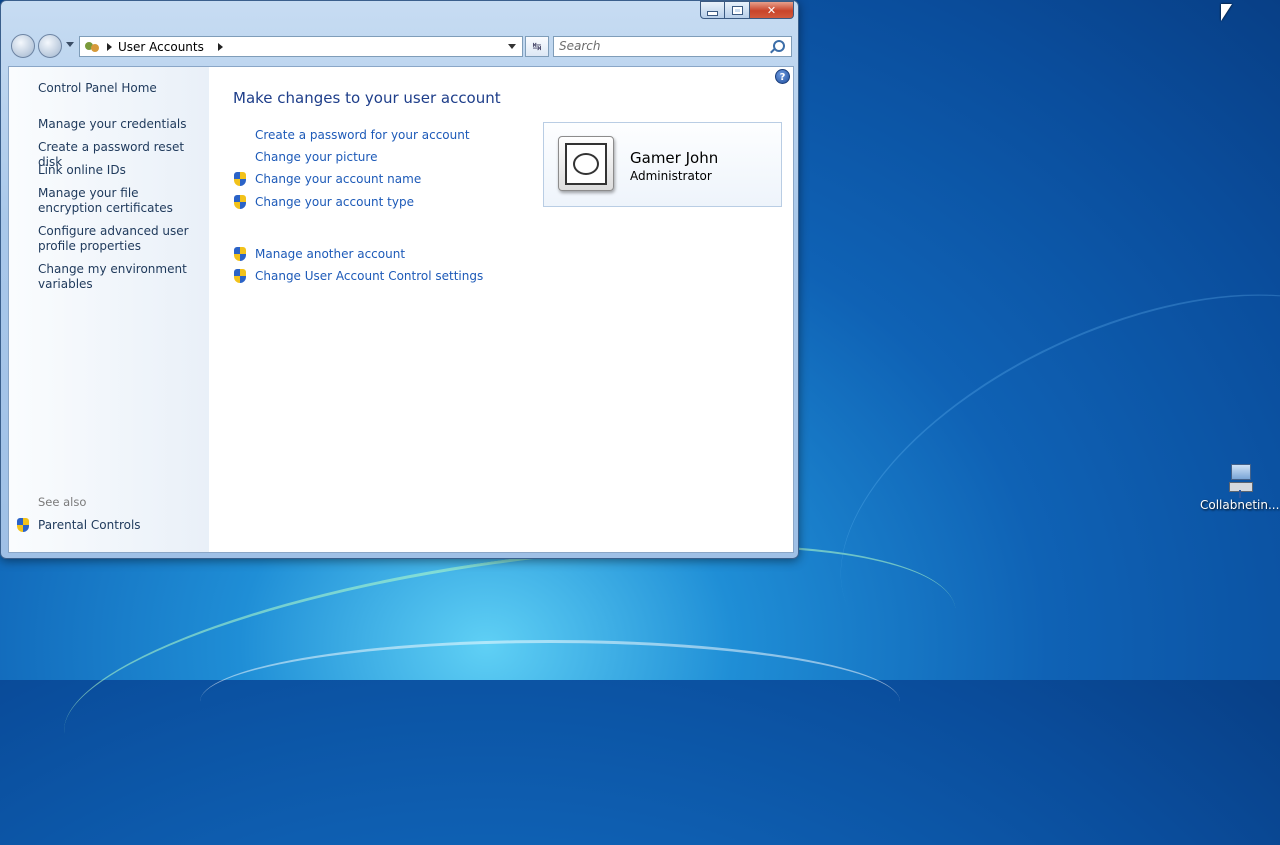 The image size is (1280, 845). I want to click on help-icon: ?, so click(782, 76).